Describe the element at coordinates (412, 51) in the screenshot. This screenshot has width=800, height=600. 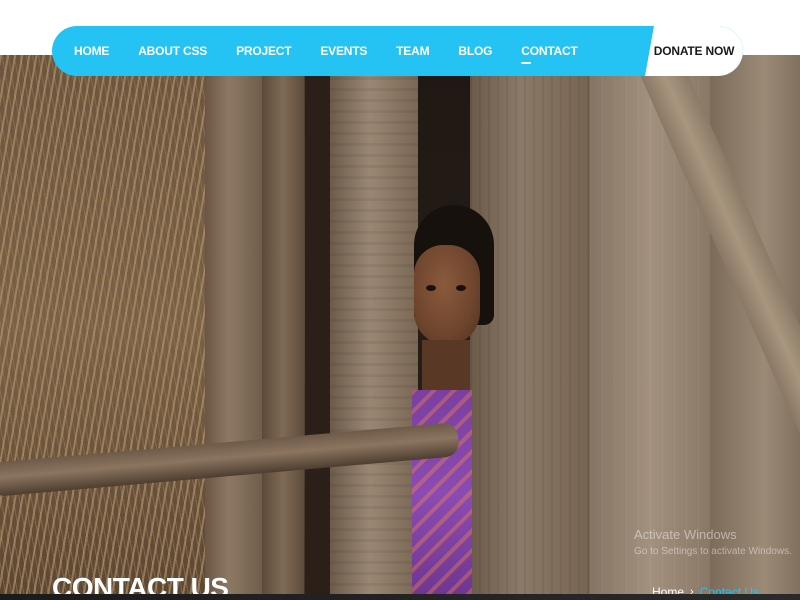
I see `nav-item-team: TEAM` at that location.